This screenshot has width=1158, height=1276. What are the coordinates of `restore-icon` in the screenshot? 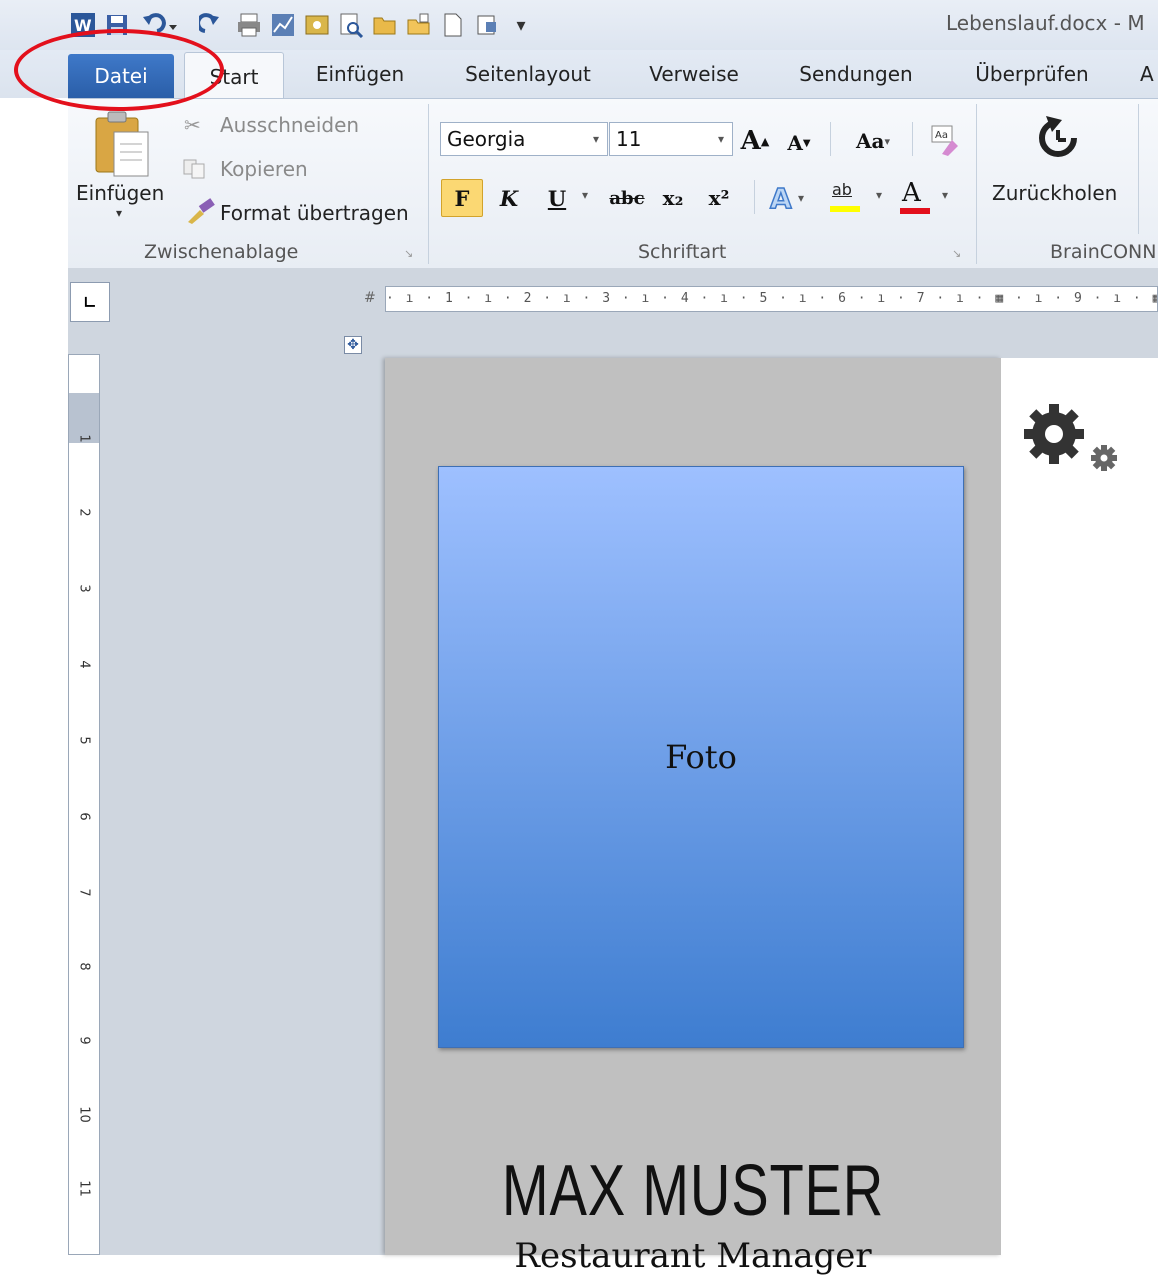 It's located at (1058, 140).